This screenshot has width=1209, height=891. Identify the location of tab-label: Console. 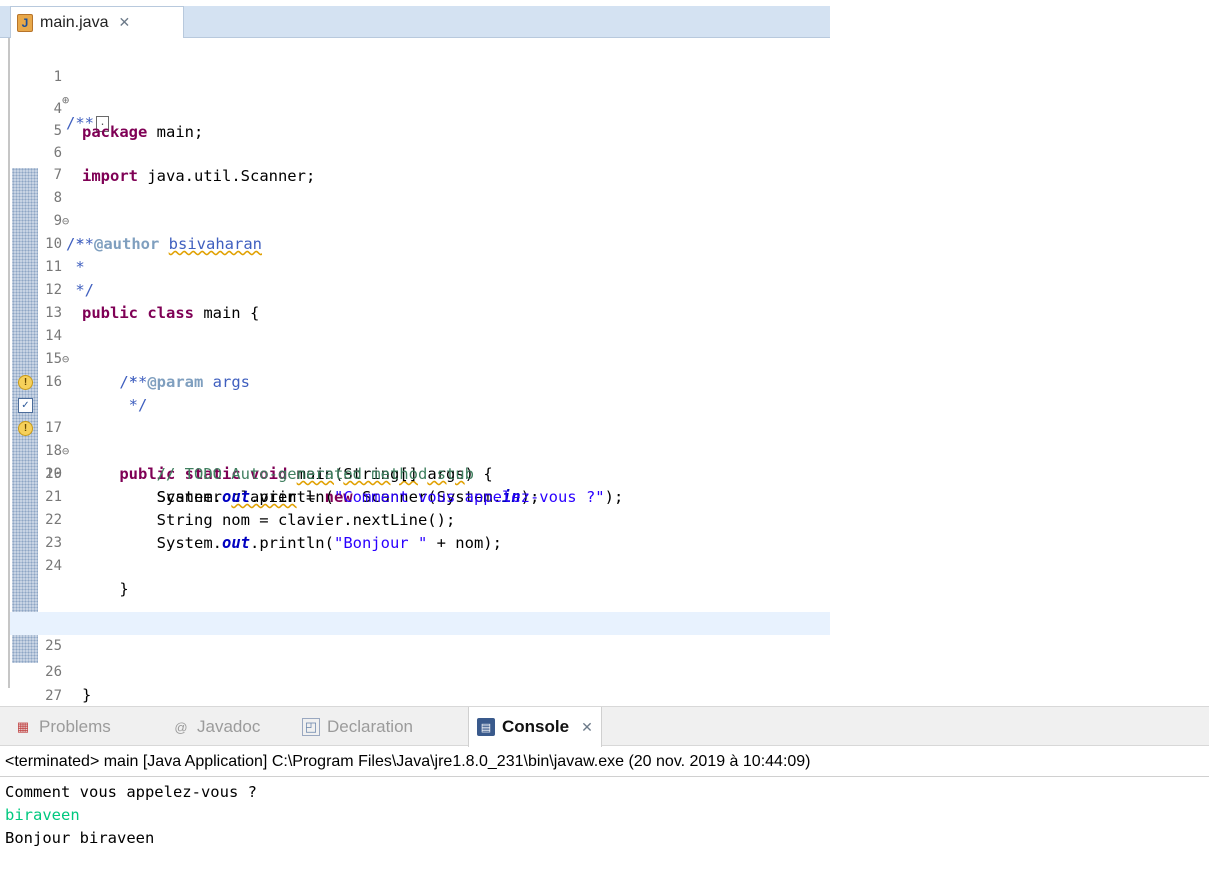
(536, 726).